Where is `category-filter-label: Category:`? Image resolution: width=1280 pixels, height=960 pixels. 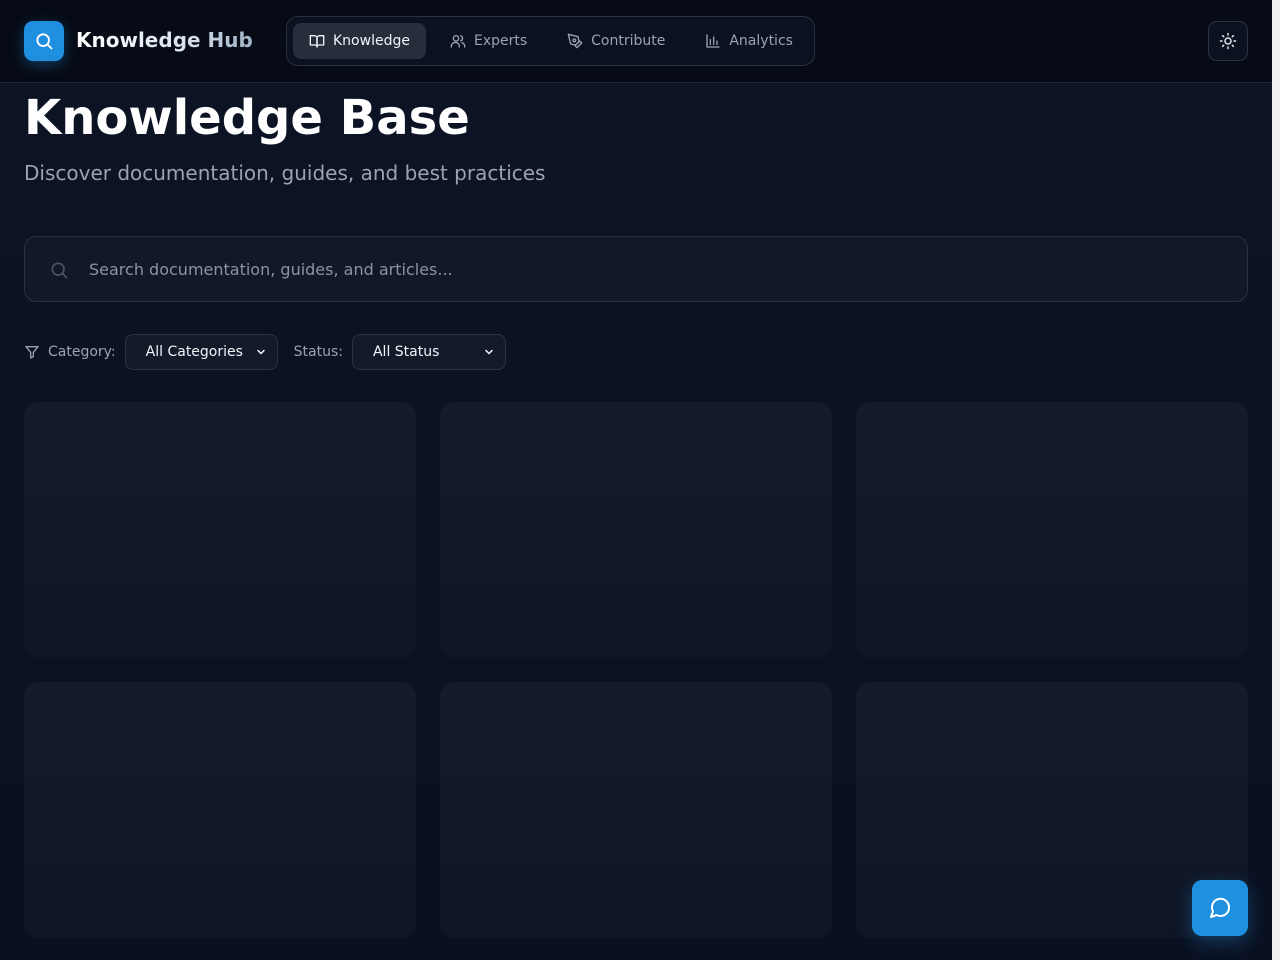
category-filter-label: Category: is located at coordinates (82, 352).